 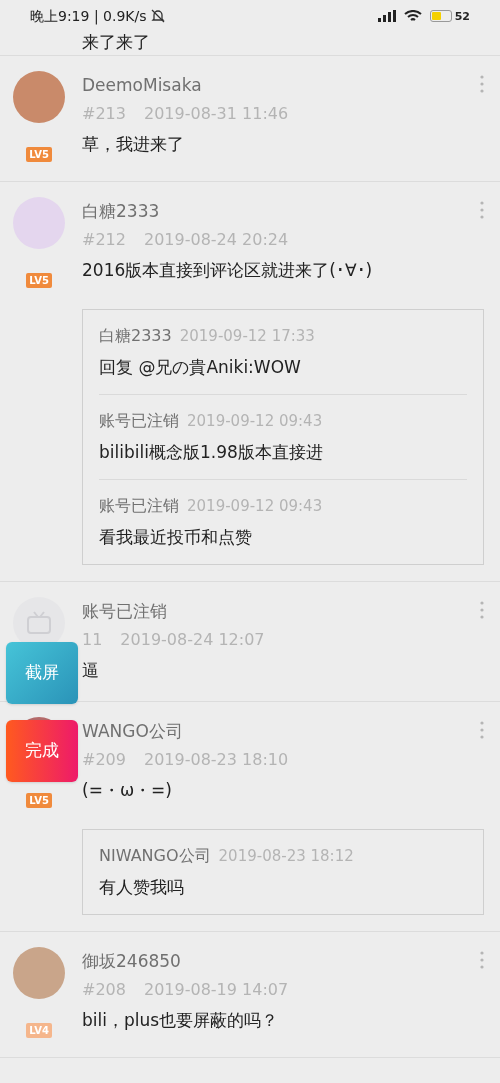 What do you see at coordinates (104, 114) in the screenshot?
I see `floor-number: #213` at bounding box center [104, 114].